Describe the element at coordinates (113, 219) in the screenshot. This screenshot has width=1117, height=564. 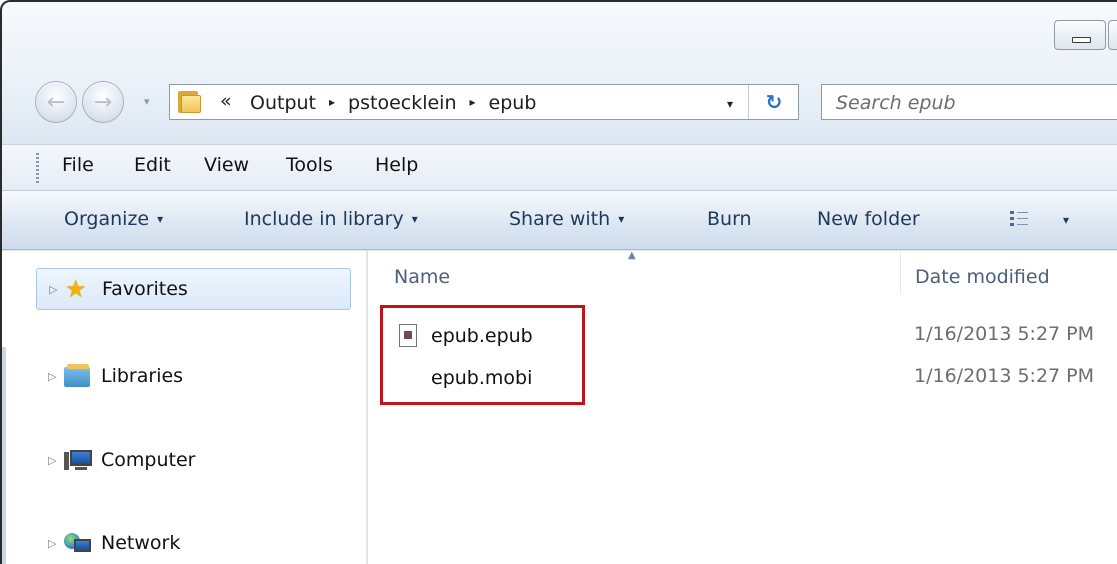
I see `organize-button: Organize ▾` at that location.